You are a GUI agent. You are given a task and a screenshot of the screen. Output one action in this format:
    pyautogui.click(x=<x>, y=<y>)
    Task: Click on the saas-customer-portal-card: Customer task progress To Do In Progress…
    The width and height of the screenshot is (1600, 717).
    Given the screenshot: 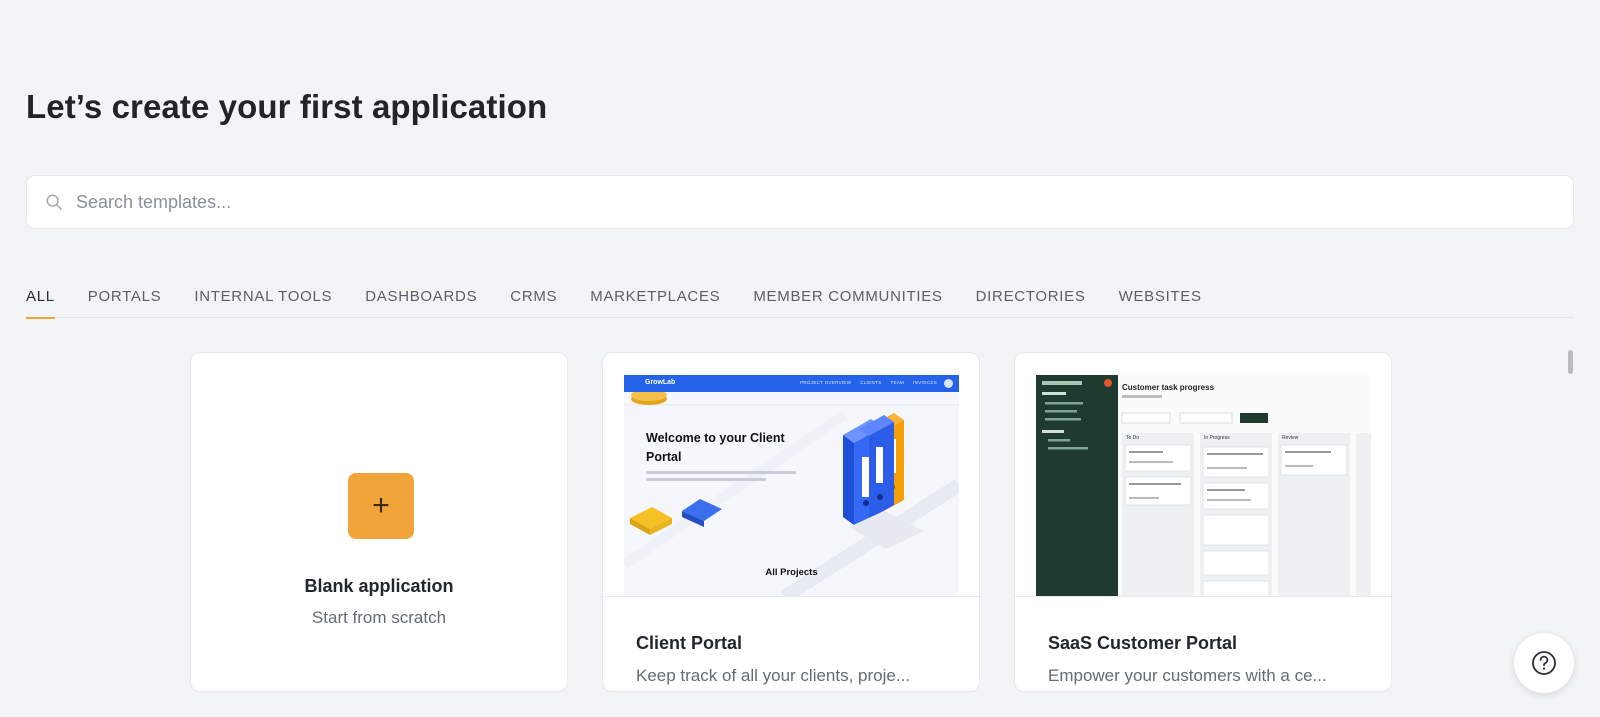 What is the action you would take?
    pyautogui.click(x=1203, y=522)
    